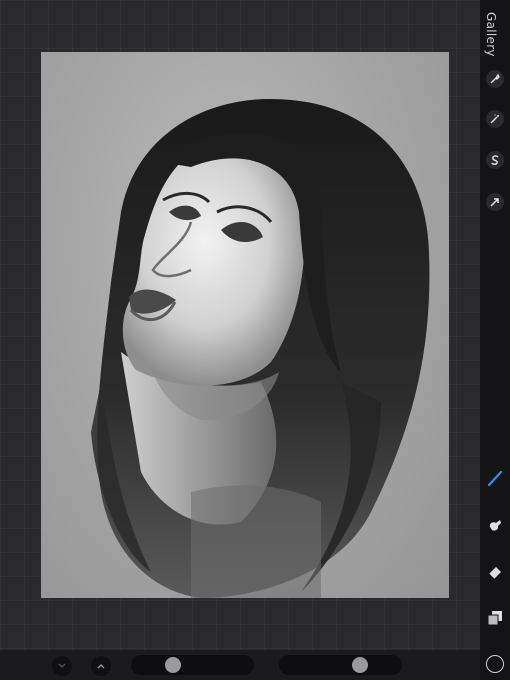  I want to click on bottom-bar, so click(240, 665).